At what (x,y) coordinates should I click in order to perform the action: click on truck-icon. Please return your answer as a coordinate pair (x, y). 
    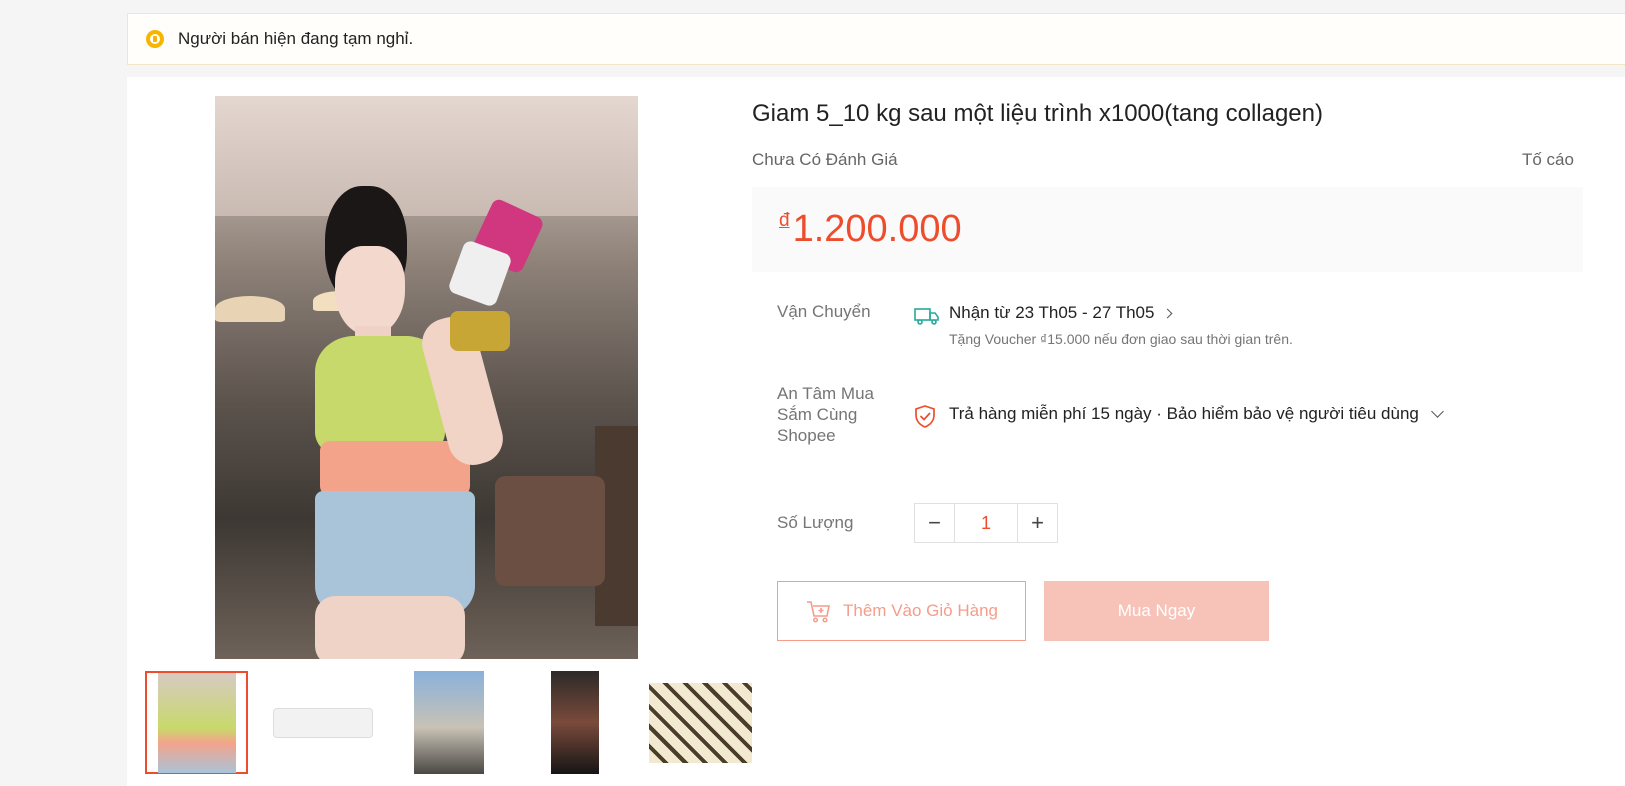
    Looking at the image, I should click on (926, 316).